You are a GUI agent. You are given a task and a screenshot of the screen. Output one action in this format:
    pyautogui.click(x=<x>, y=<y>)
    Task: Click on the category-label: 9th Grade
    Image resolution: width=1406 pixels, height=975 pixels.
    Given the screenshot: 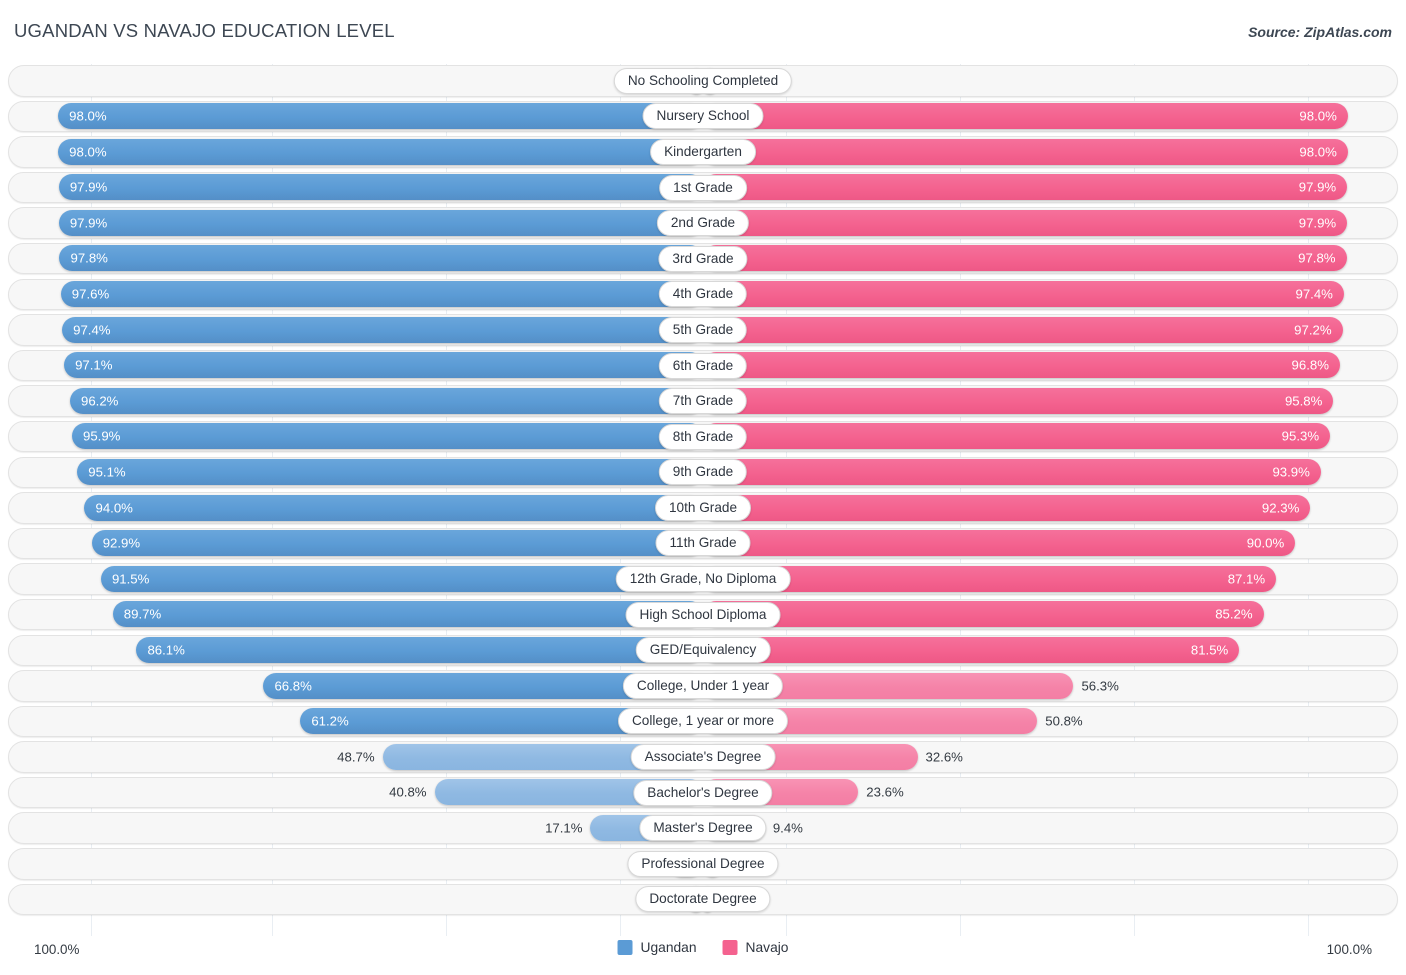 What is the action you would take?
    pyautogui.click(x=703, y=472)
    